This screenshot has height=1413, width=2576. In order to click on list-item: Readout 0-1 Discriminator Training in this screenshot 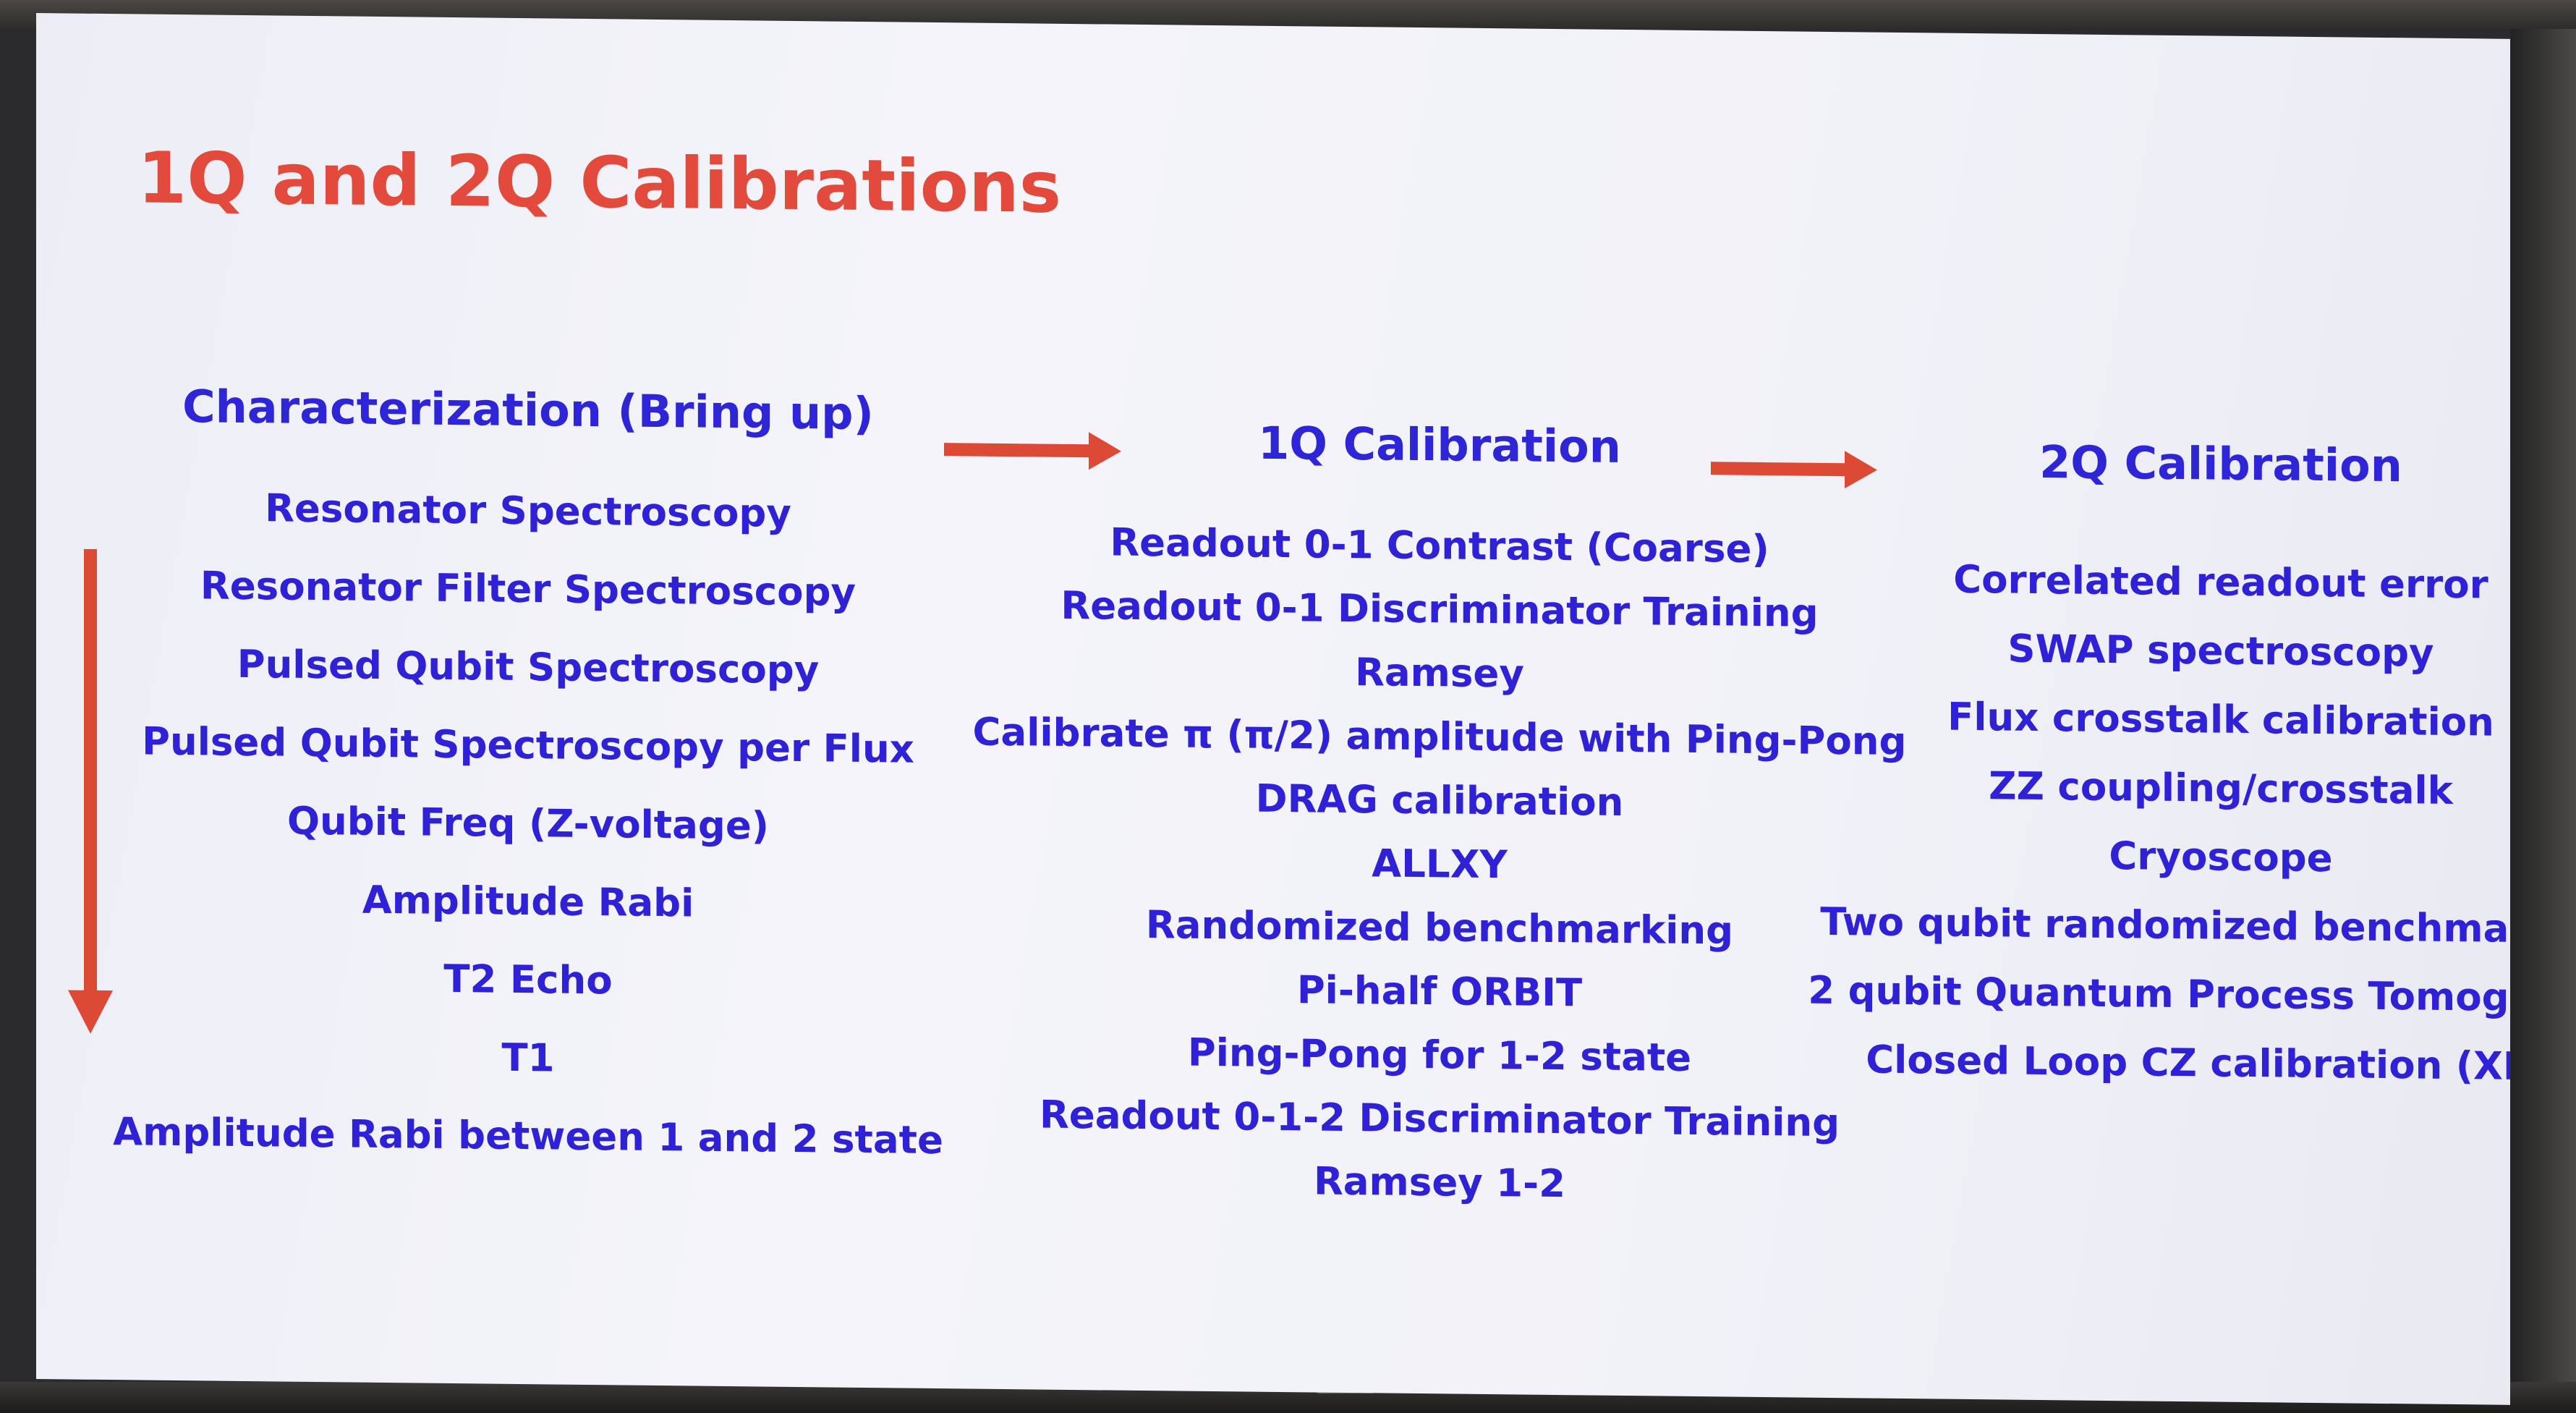, I will do `click(1439, 609)`.